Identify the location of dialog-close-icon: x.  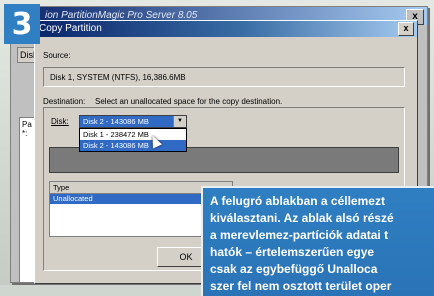
(406, 29).